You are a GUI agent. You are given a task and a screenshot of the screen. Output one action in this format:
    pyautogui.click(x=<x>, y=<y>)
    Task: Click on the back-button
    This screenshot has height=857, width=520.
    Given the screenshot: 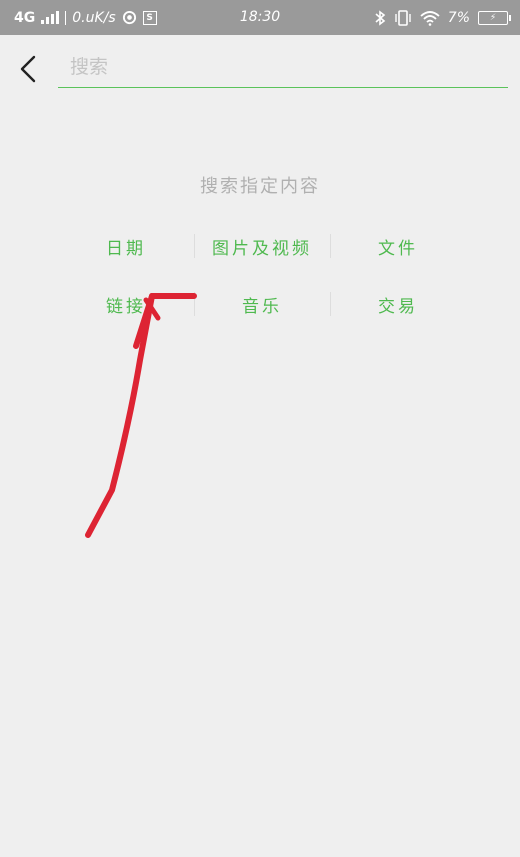 What is the action you would take?
    pyautogui.click(x=29, y=69)
    